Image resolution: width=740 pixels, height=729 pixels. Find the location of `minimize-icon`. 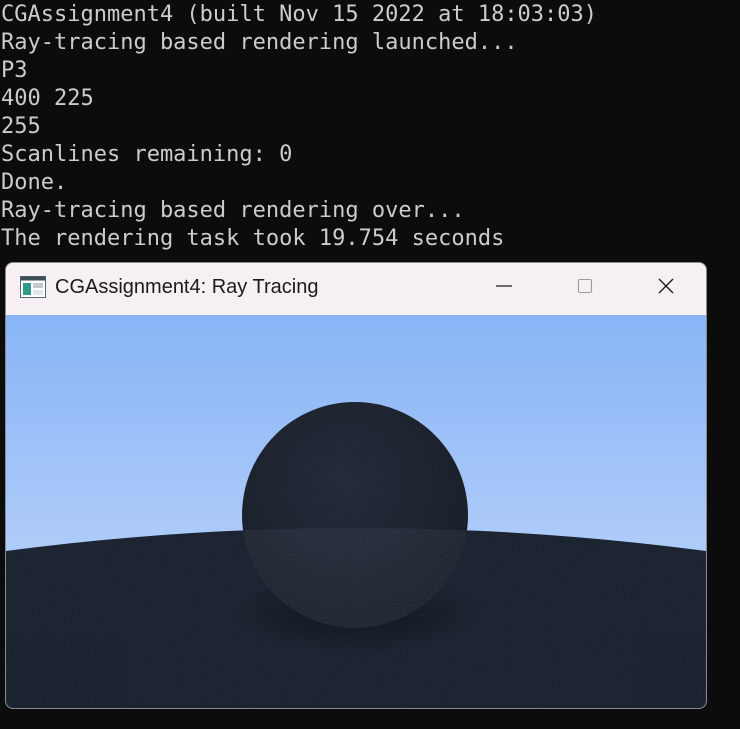

minimize-icon is located at coordinates (504, 288).